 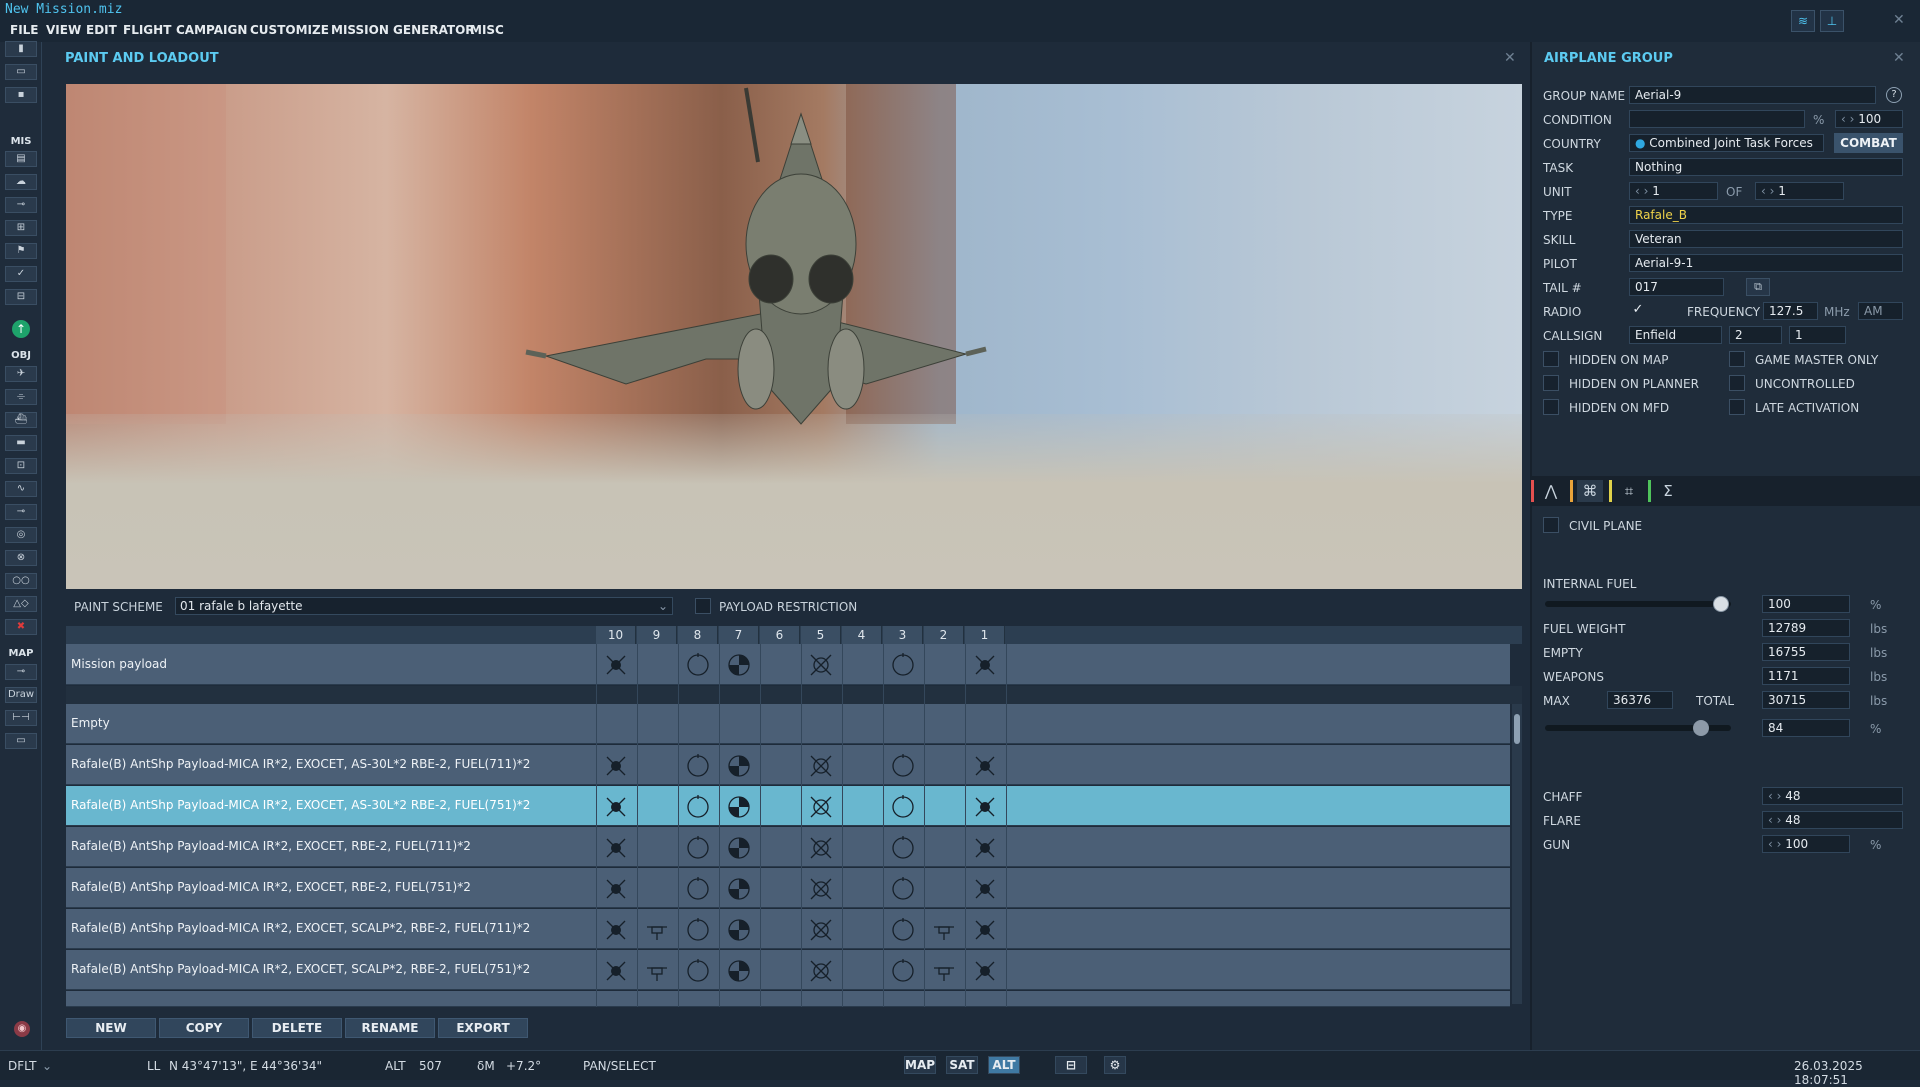 I want to click on key-icon: ⊸, so click(x=21, y=672).